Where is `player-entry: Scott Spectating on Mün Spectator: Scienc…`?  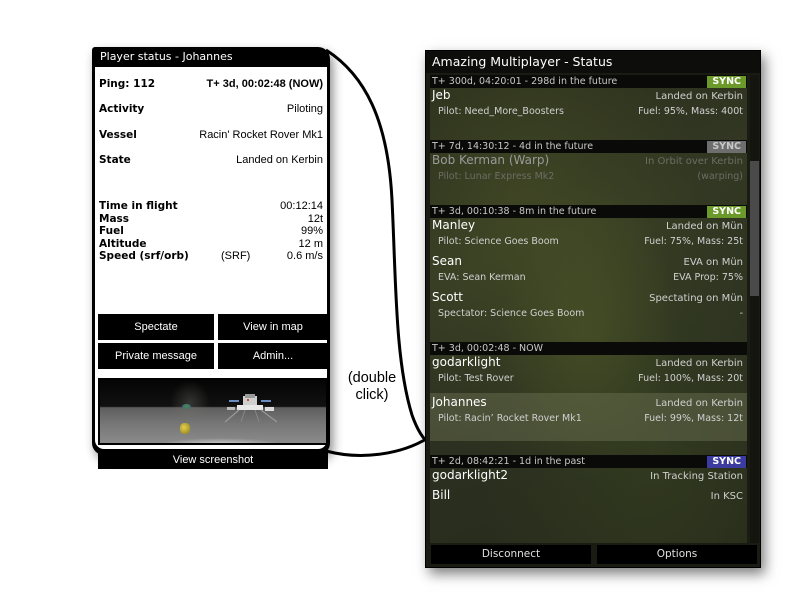
player-entry: Scott Spectating on Mün Spectator: Scienc… is located at coordinates (588, 308).